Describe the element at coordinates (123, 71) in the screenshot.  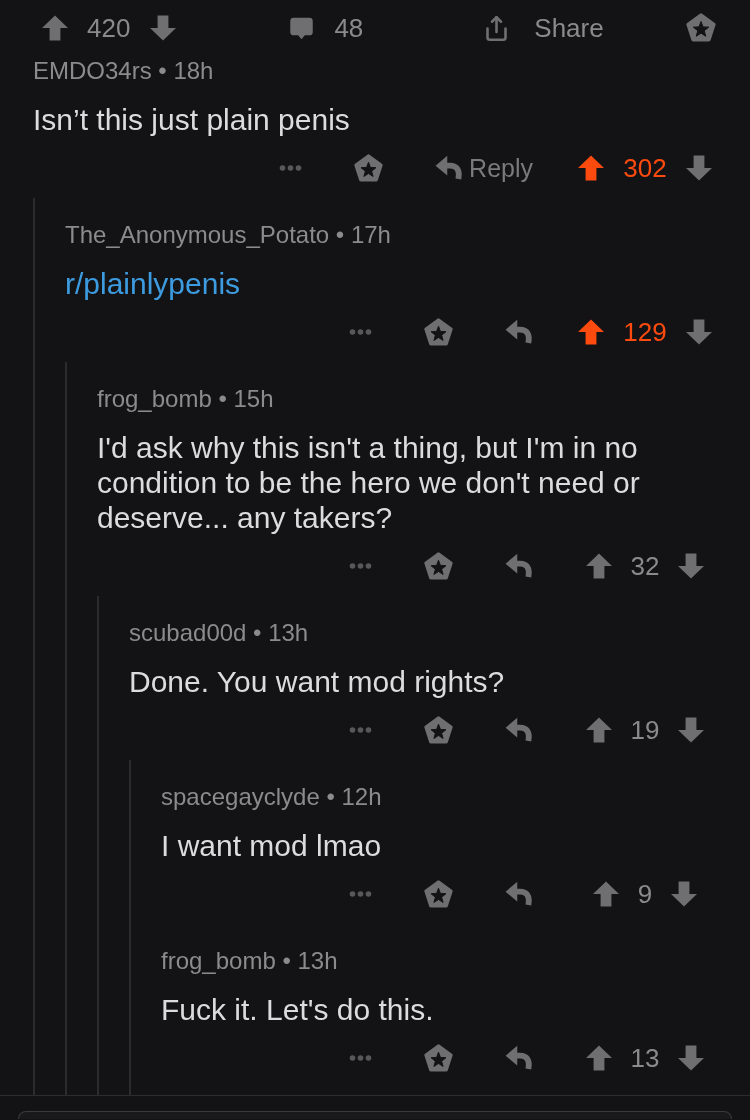
I see `comment-meta: EMDO34rs • 18h` at that location.